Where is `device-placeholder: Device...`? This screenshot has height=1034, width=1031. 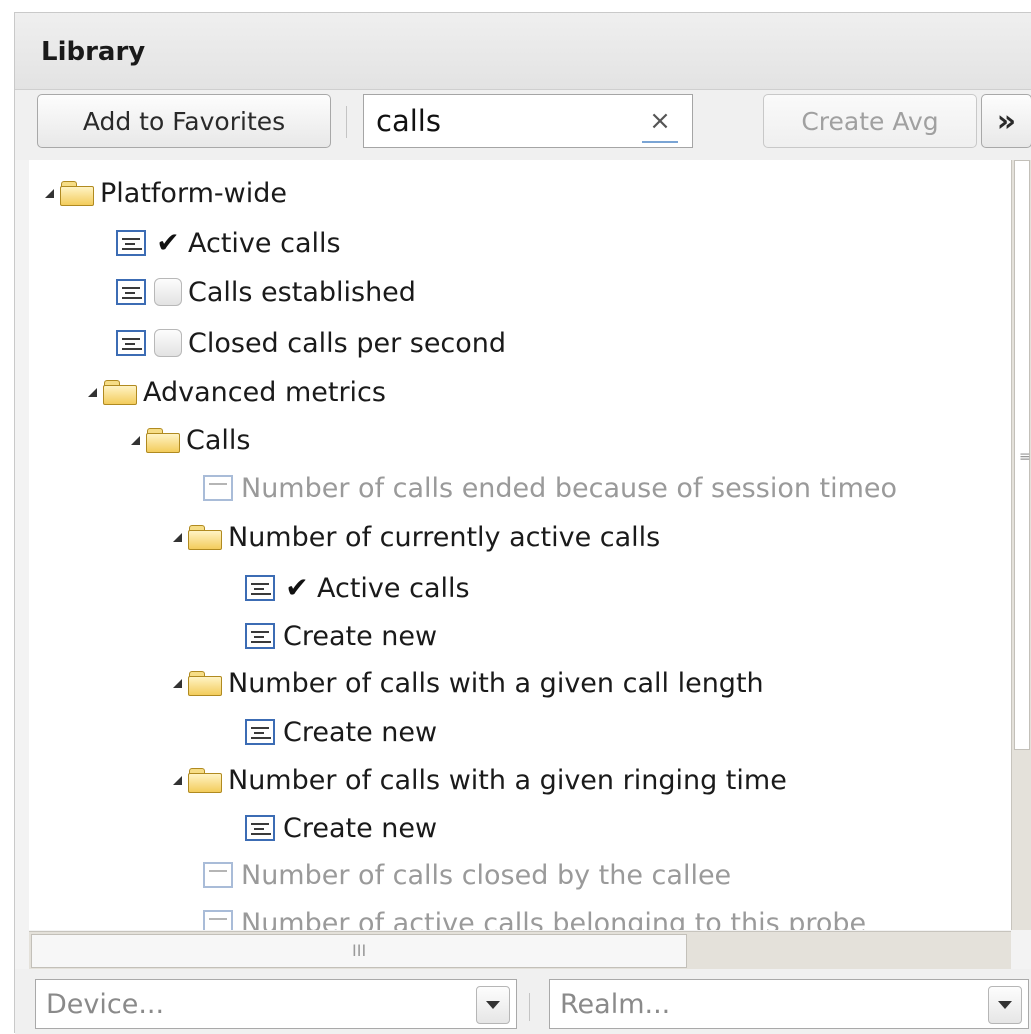 device-placeholder: Device... is located at coordinates (105, 1004).